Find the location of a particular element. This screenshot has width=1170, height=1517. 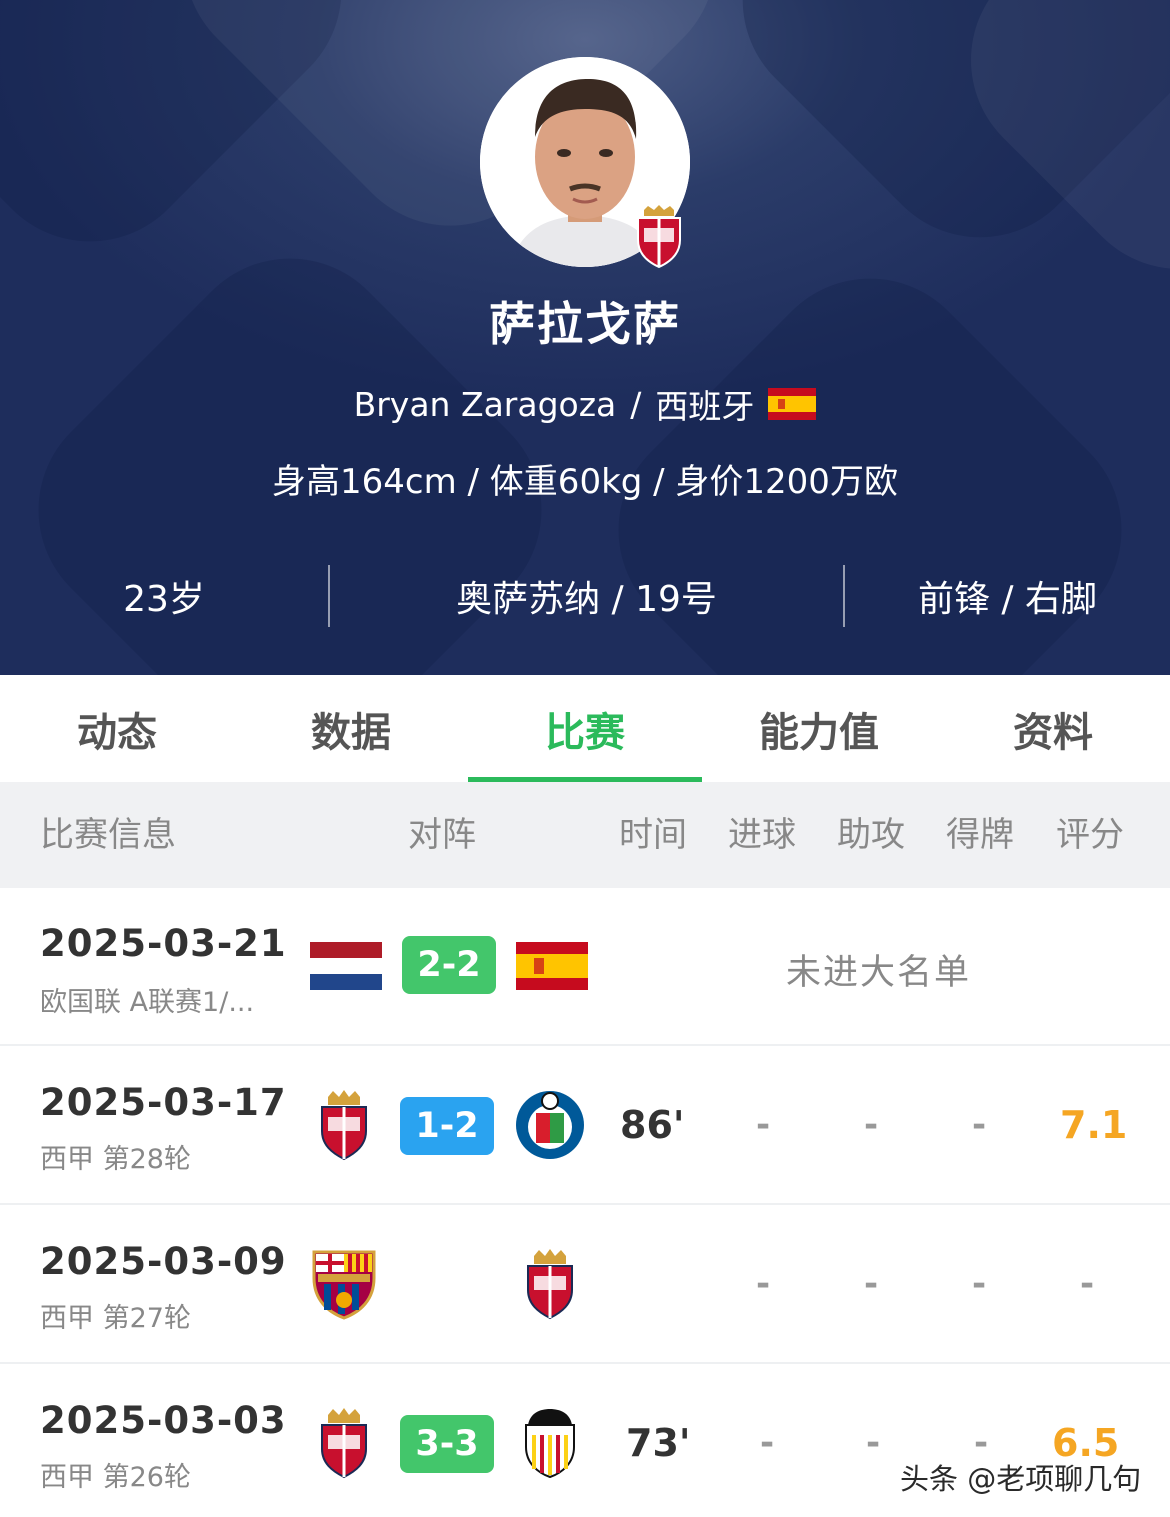

player-subtitle: Bryan Zaragoza / 西班牙 is located at coordinates (585, 404).